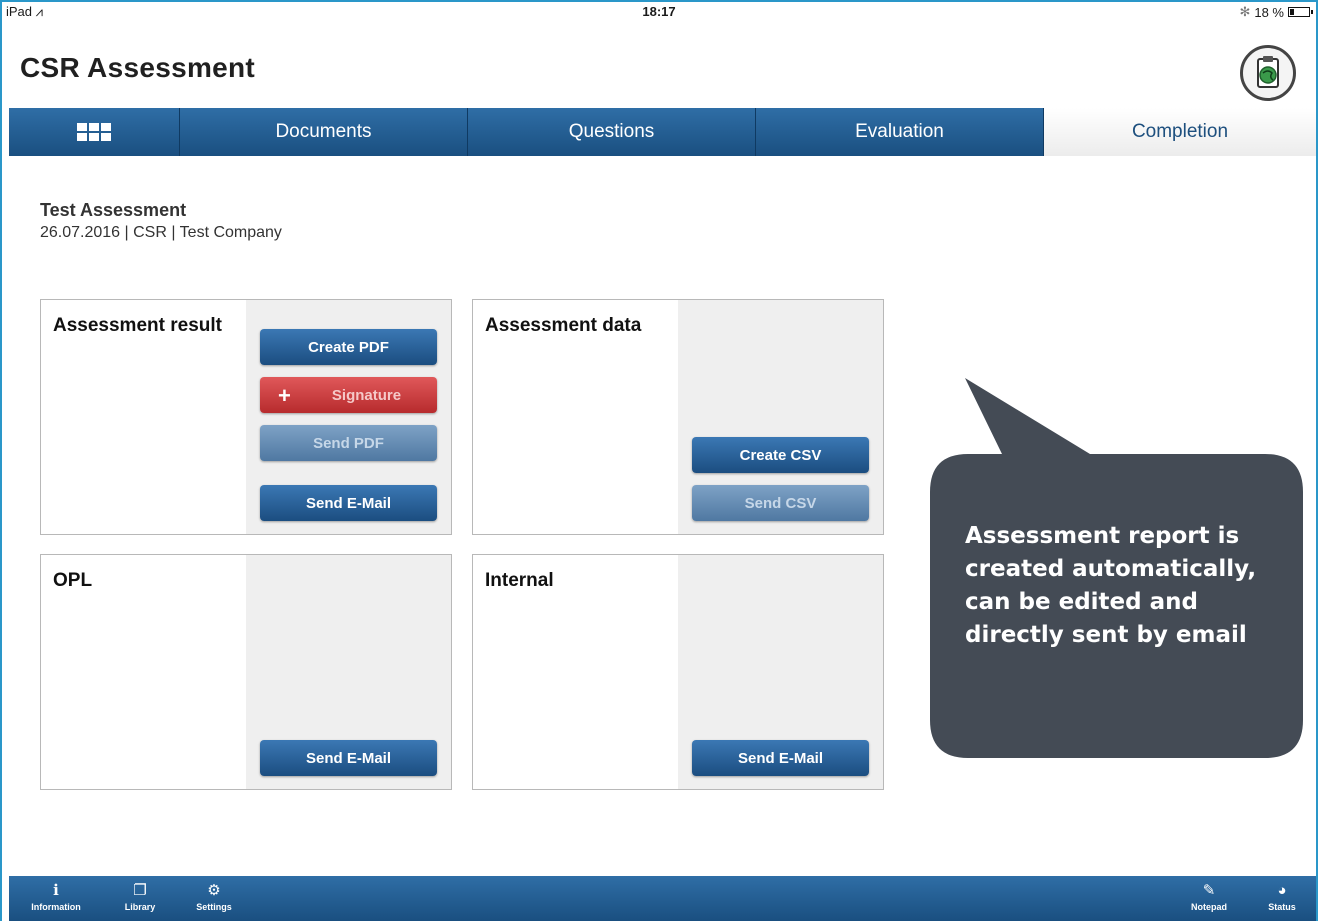  I want to click on app-title: CSR Assessment, so click(138, 67).